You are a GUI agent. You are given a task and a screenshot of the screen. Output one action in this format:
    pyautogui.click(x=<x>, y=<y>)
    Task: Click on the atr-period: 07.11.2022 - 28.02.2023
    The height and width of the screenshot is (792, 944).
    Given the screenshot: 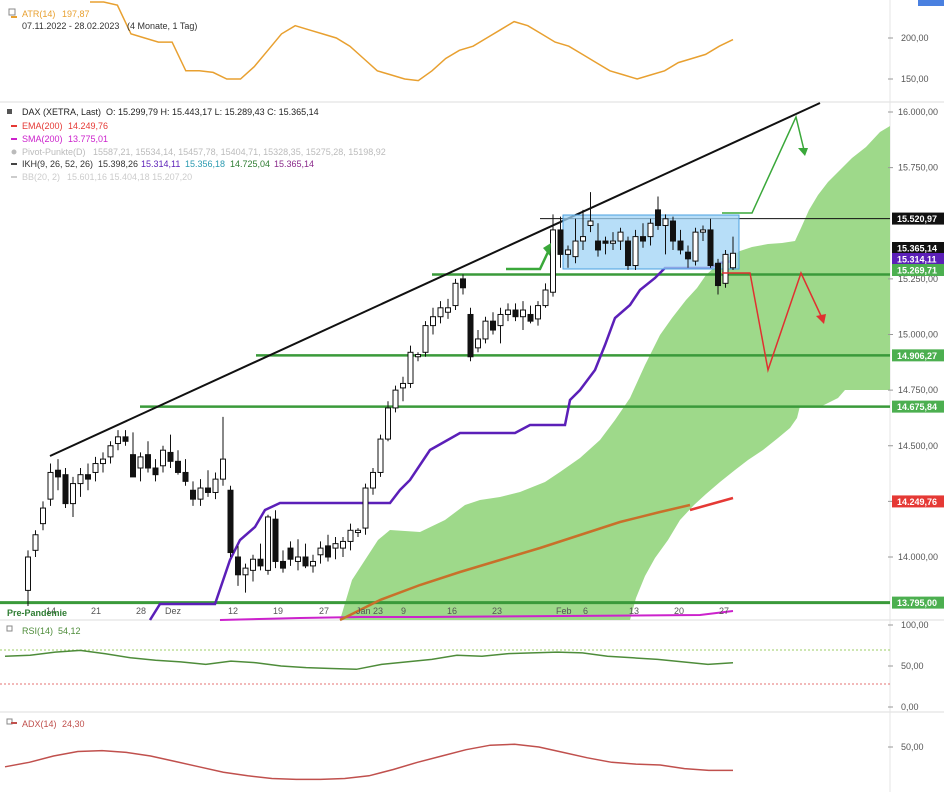 What is the action you would take?
    pyautogui.click(x=70, y=26)
    